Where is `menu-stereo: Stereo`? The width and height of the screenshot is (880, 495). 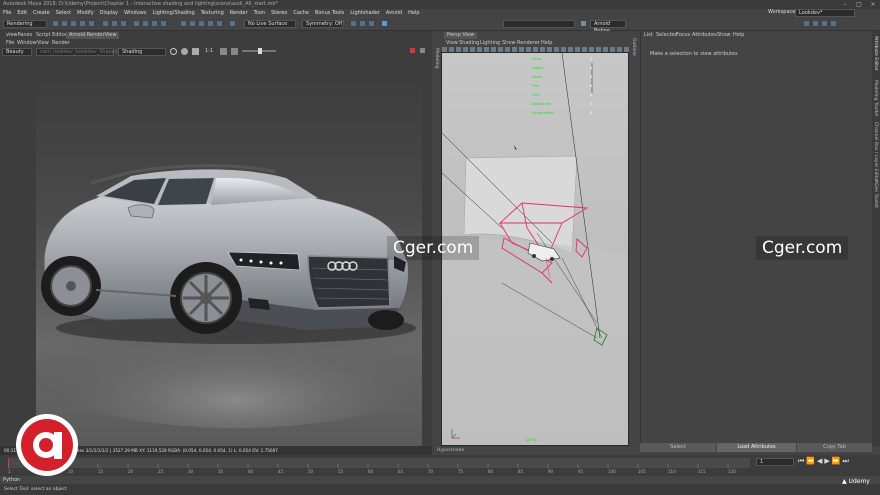 menu-stereo: Stereo is located at coordinates (279, 13).